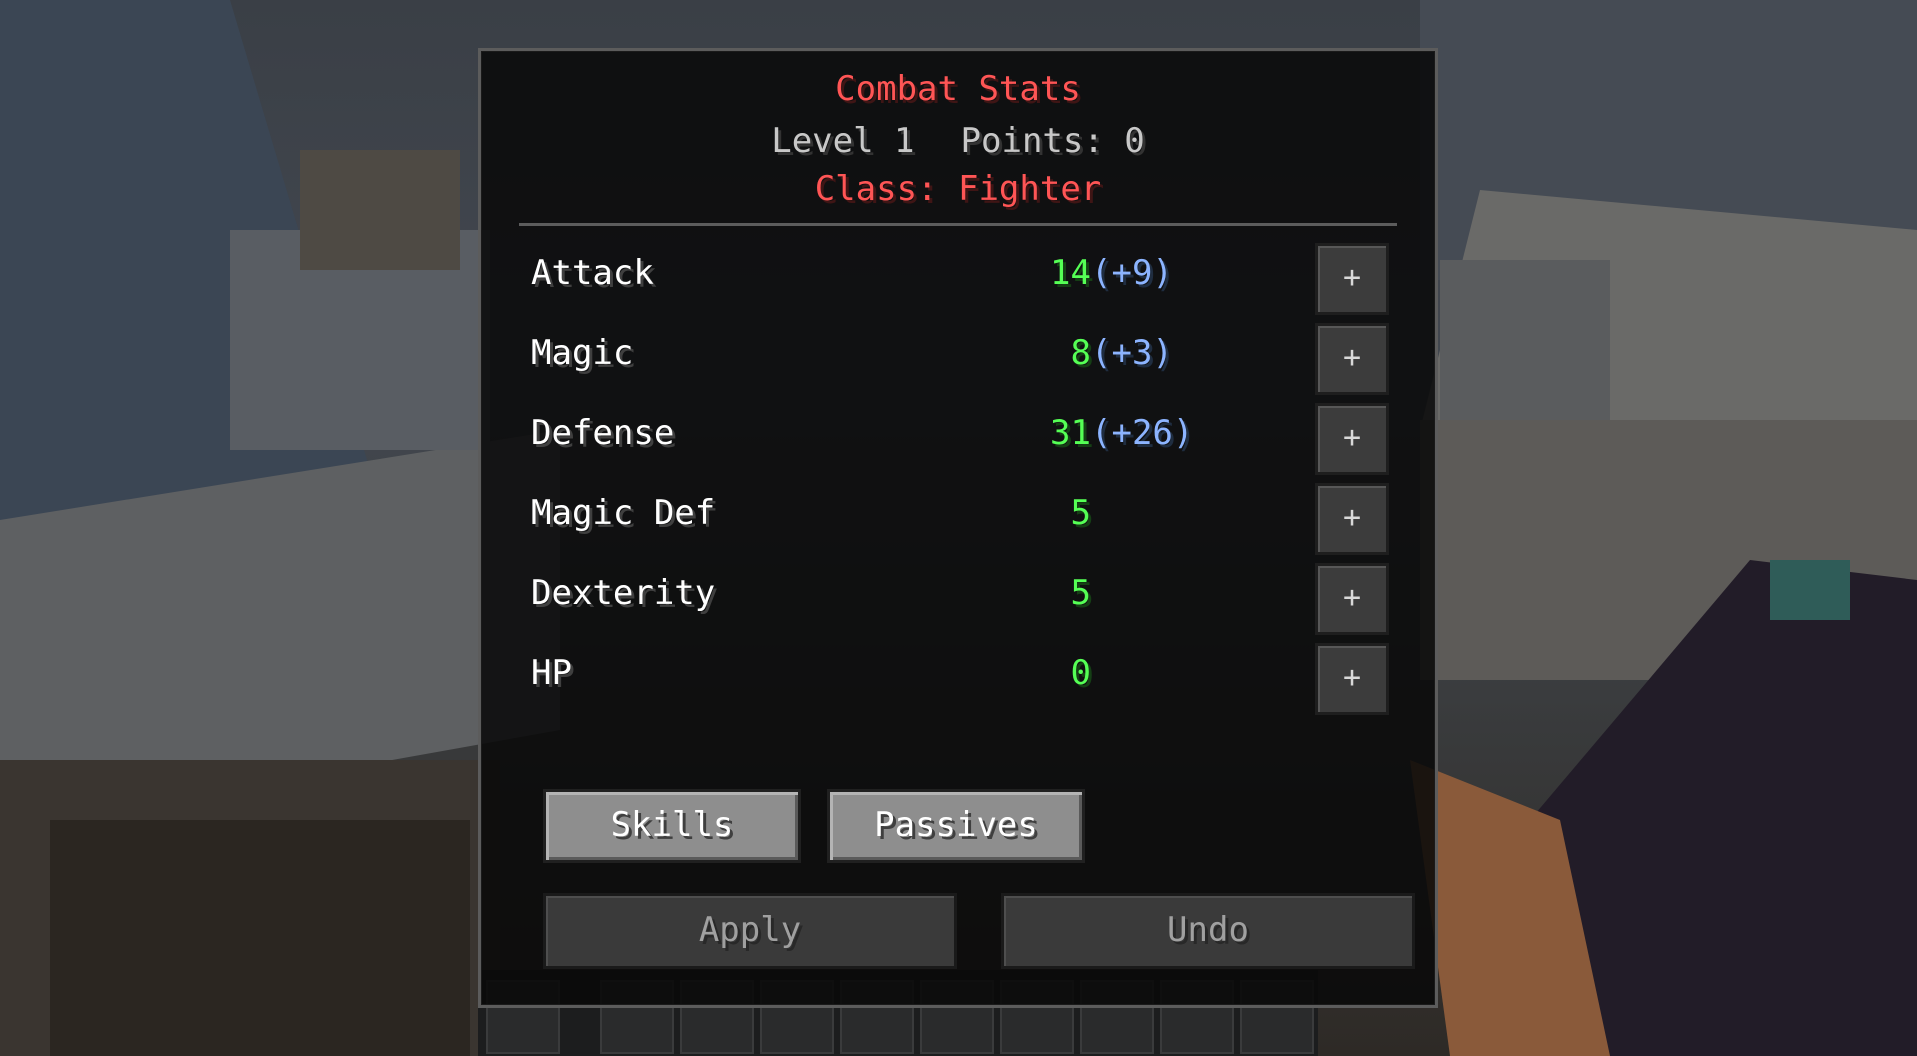  What do you see at coordinates (623, 593) in the screenshot?
I see `stat-name: Dexterity` at bounding box center [623, 593].